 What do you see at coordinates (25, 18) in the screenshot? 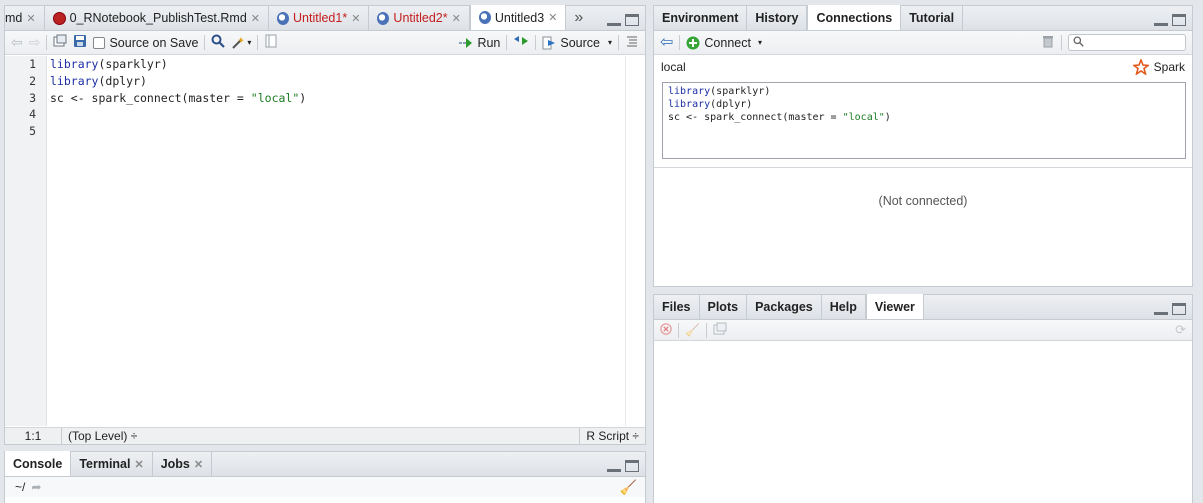
I see `tab-md: md ✕` at bounding box center [25, 18].